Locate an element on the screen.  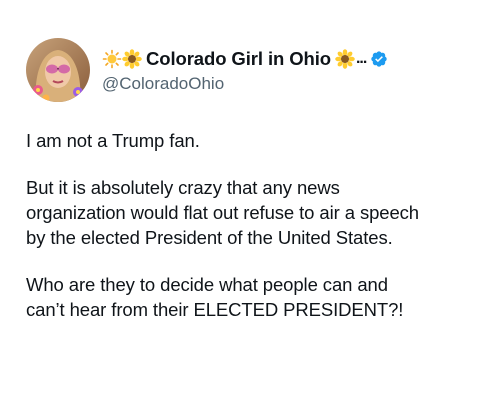
author-names: Colorado Girl in Ohio ... @ColoradoOhio is located at coordinates (245, 70).